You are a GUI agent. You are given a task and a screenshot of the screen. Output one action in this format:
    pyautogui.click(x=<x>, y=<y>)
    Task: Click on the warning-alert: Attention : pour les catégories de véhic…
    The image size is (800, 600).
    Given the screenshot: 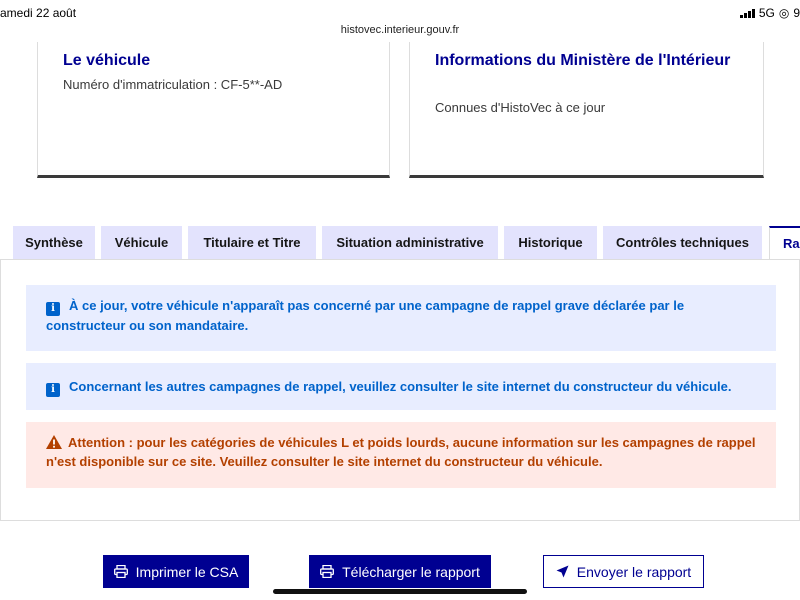 What is the action you would take?
    pyautogui.click(x=401, y=455)
    